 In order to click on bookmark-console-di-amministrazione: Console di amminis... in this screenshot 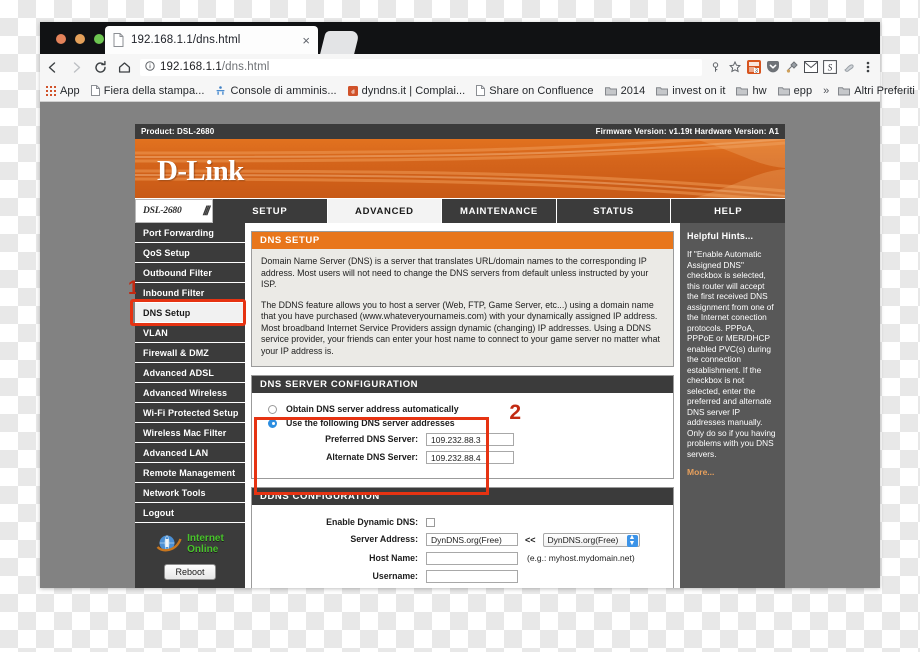, I will do `click(276, 91)`.